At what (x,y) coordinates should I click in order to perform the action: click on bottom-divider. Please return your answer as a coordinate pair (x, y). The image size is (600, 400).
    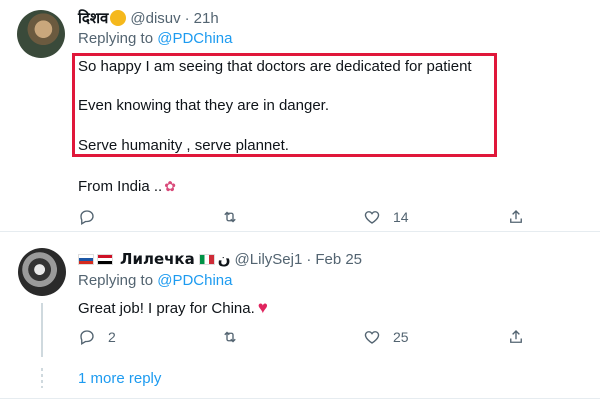
    Looking at the image, I should click on (300, 398).